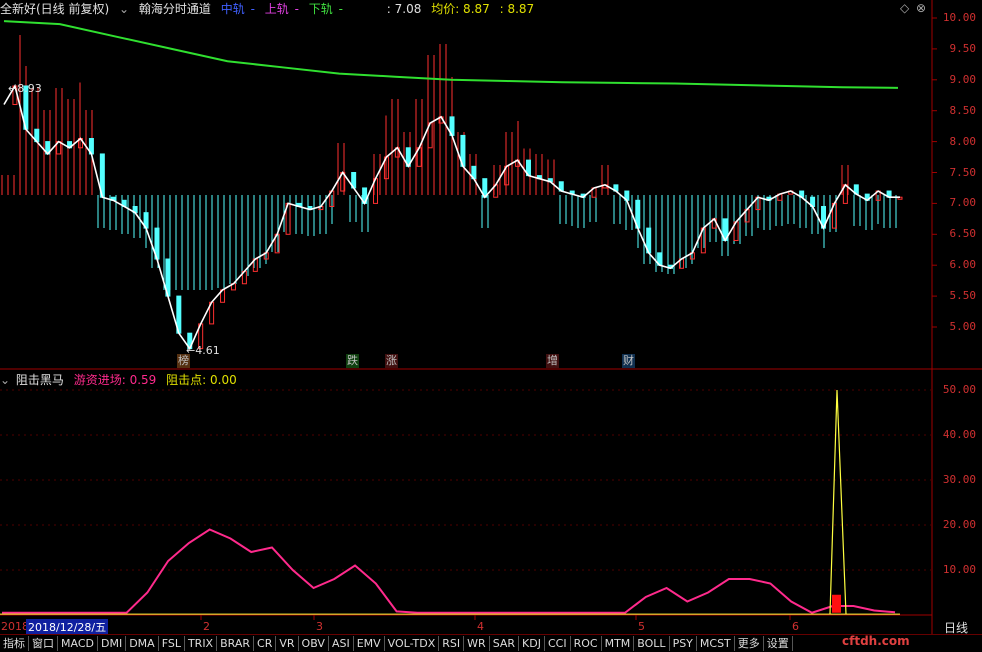 The width and height of the screenshot is (982, 652). What do you see at coordinates (838, 502) in the screenshot?
I see `spike-line` at bounding box center [838, 502].